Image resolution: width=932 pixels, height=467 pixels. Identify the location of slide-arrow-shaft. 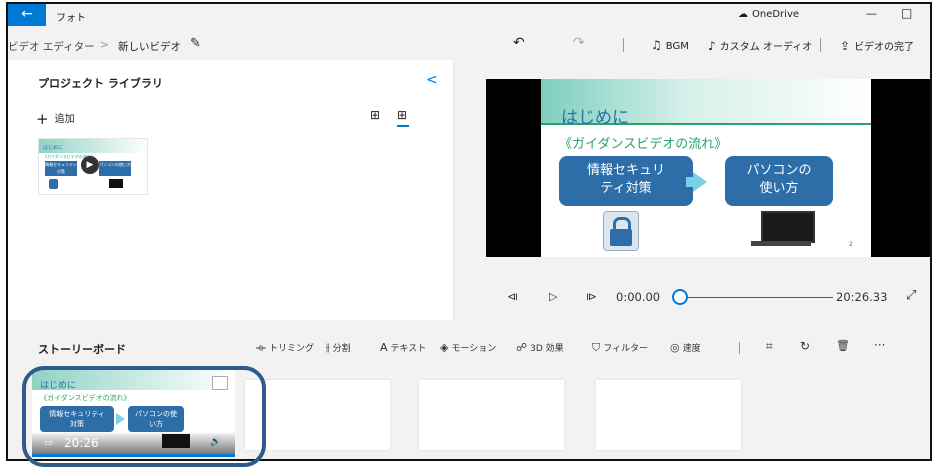
(690, 182).